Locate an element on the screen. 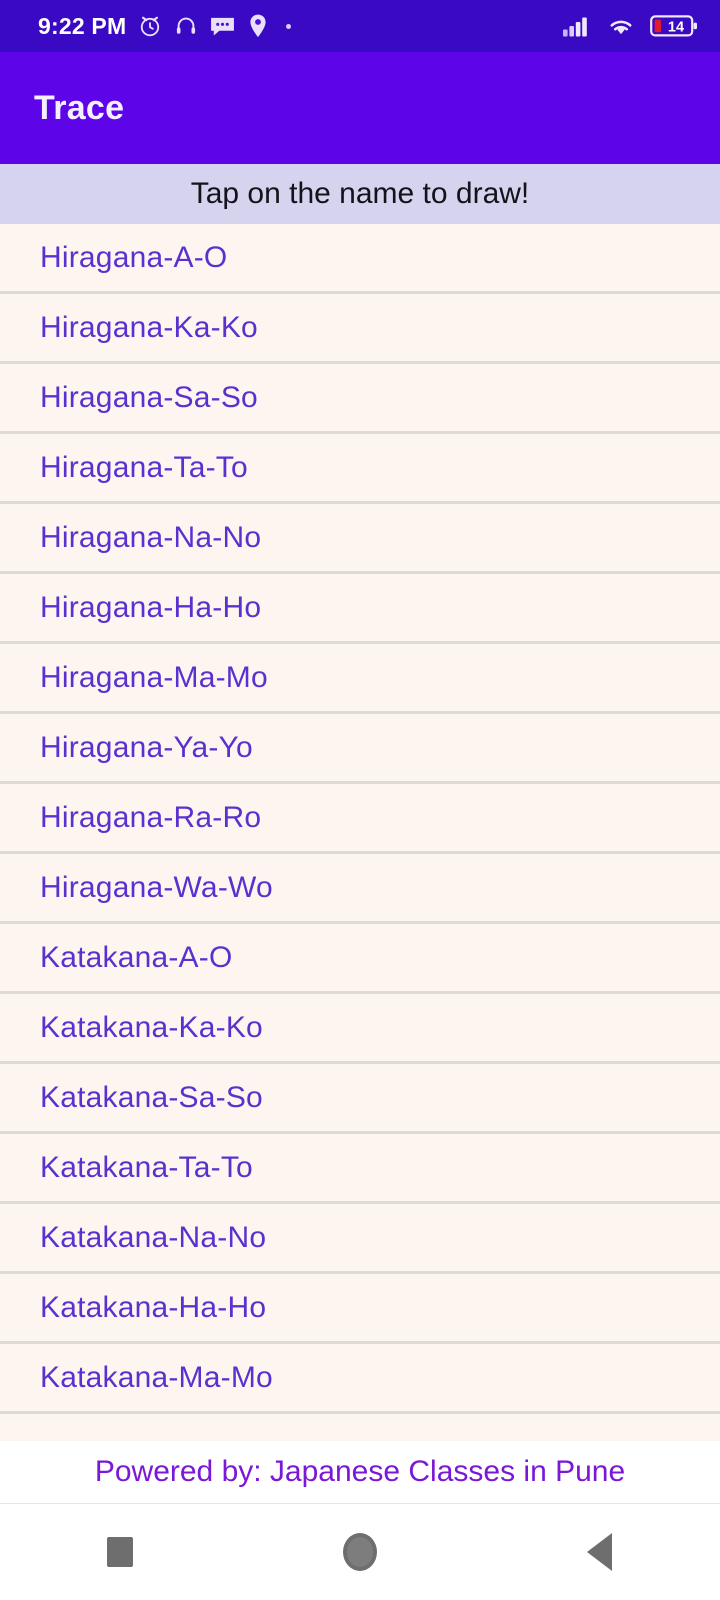  list-item: Hiragana-Ya-Yo is located at coordinates (360, 749).